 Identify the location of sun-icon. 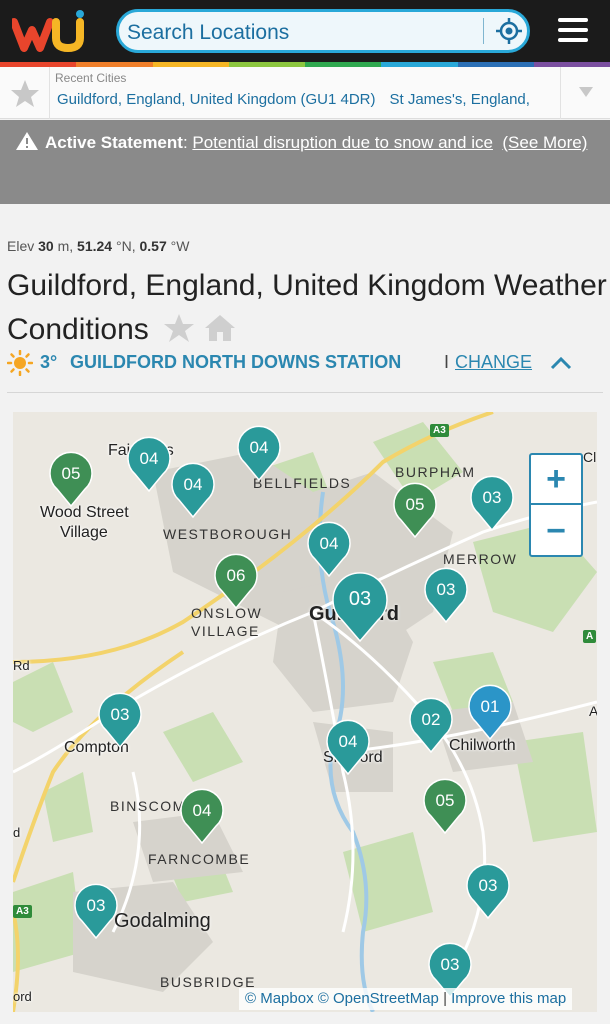
(20, 363).